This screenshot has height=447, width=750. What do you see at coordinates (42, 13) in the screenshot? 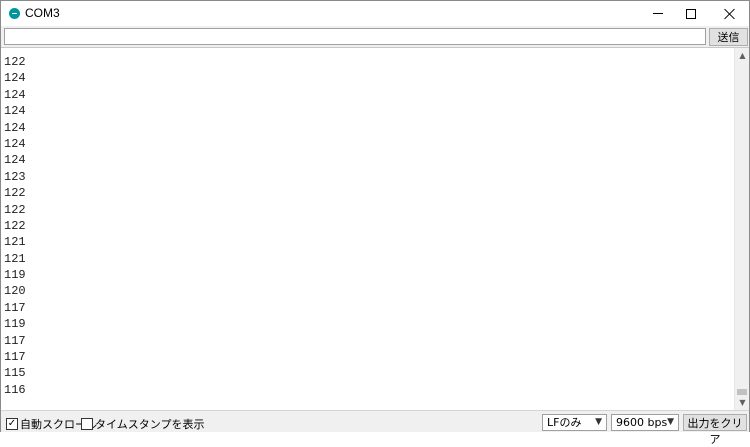
I see `window-title: COM3` at bounding box center [42, 13].